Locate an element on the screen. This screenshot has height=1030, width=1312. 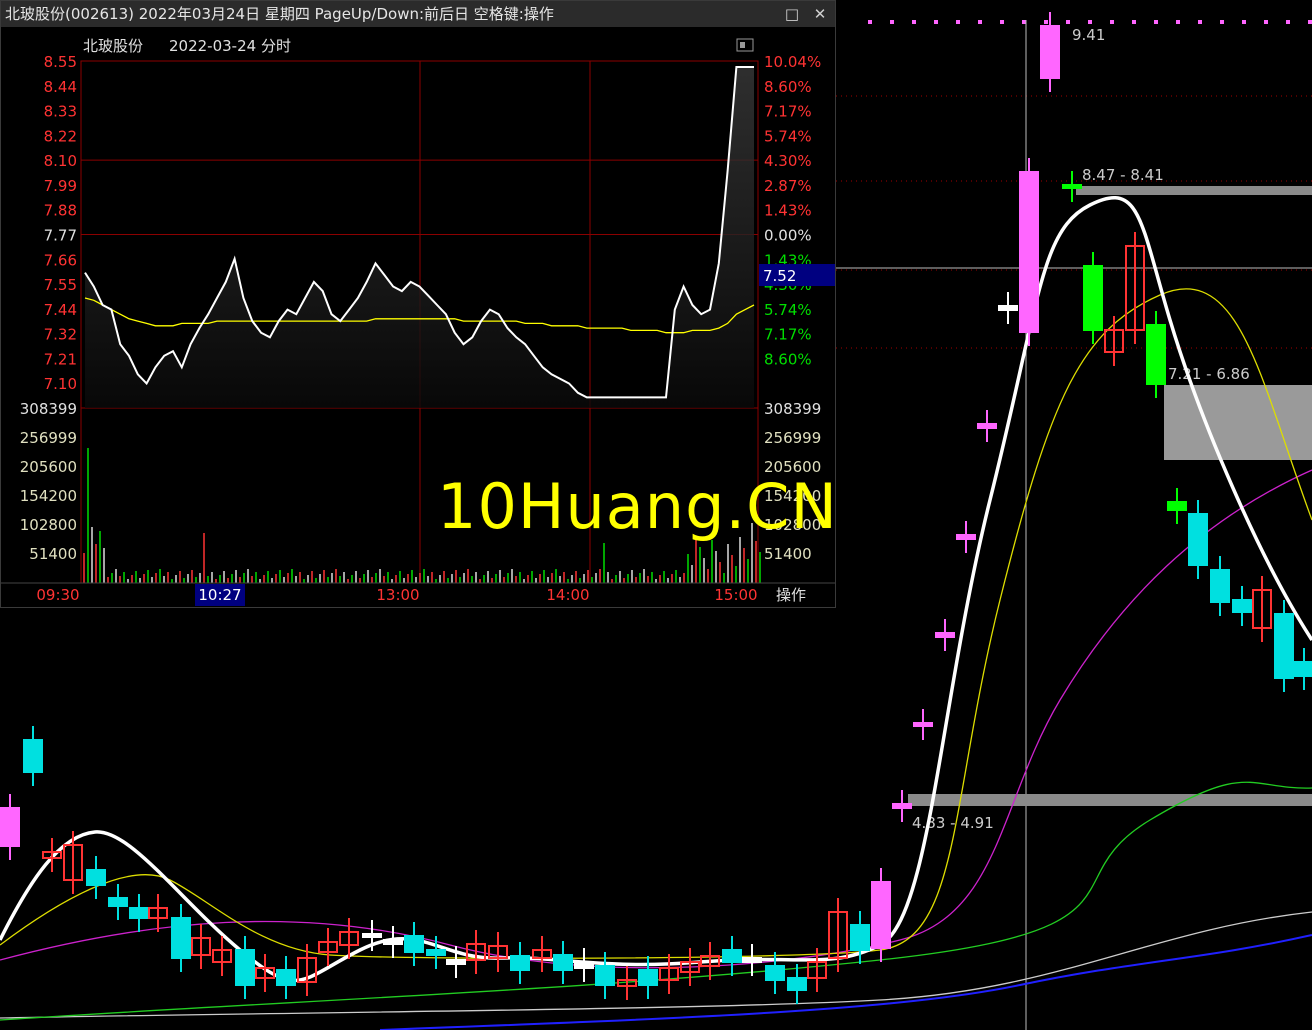
time-tick-label: 09:30 is located at coordinates (57, 595).